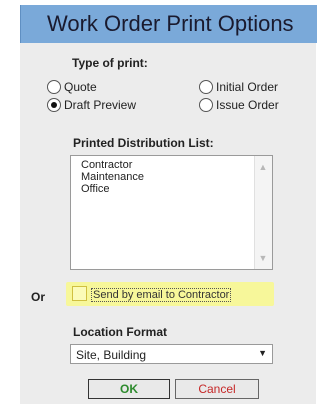 This screenshot has width=320, height=404. Describe the element at coordinates (247, 105) in the screenshot. I see `radio-issue-order-label: Issue Order` at that location.